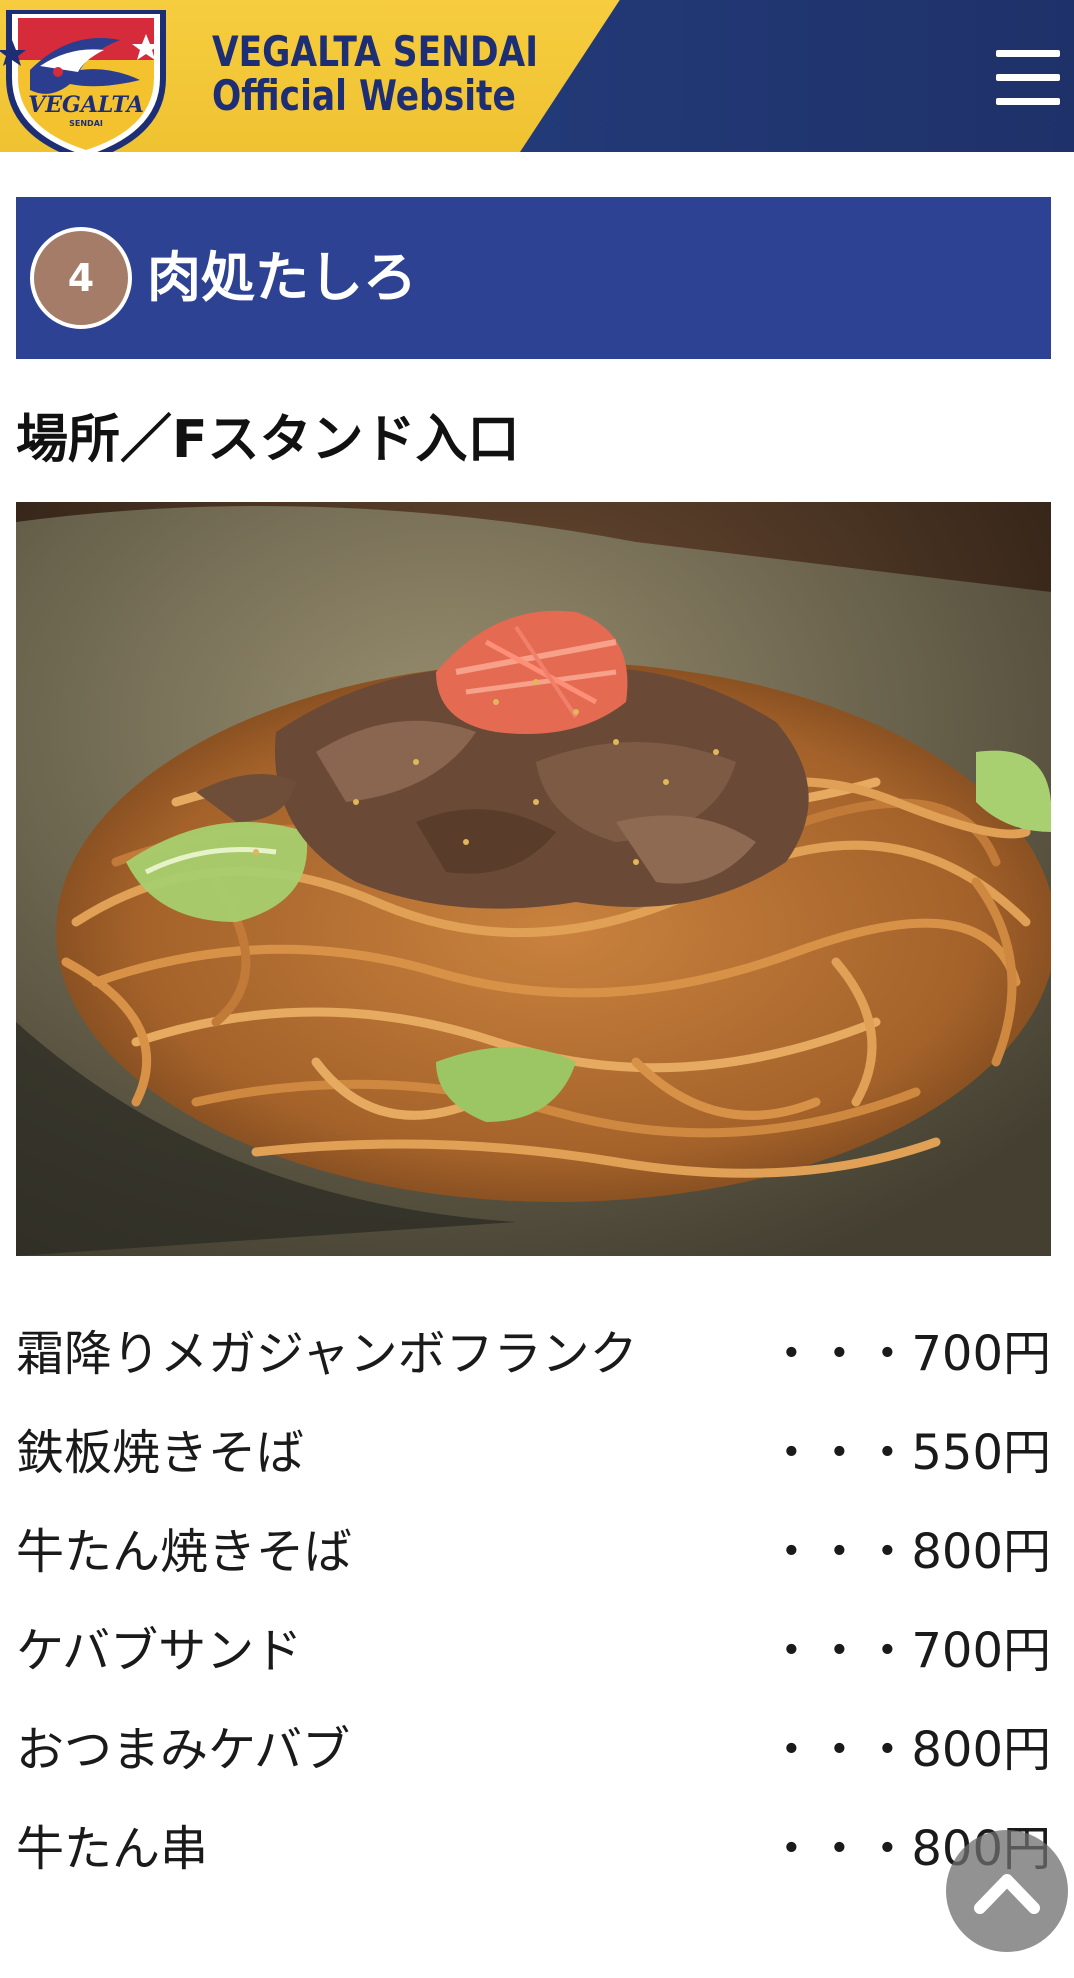 This screenshot has width=1074, height=1978. I want to click on site-title: VEGALTA SENDAI Official Website, so click(375, 74).